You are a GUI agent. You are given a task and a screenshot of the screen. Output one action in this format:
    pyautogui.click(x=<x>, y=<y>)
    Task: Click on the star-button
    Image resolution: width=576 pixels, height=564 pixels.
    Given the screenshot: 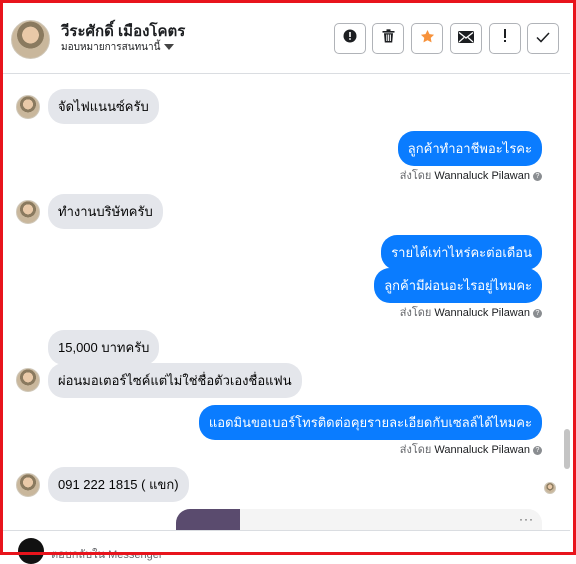 What is the action you would take?
    pyautogui.click(x=427, y=38)
    